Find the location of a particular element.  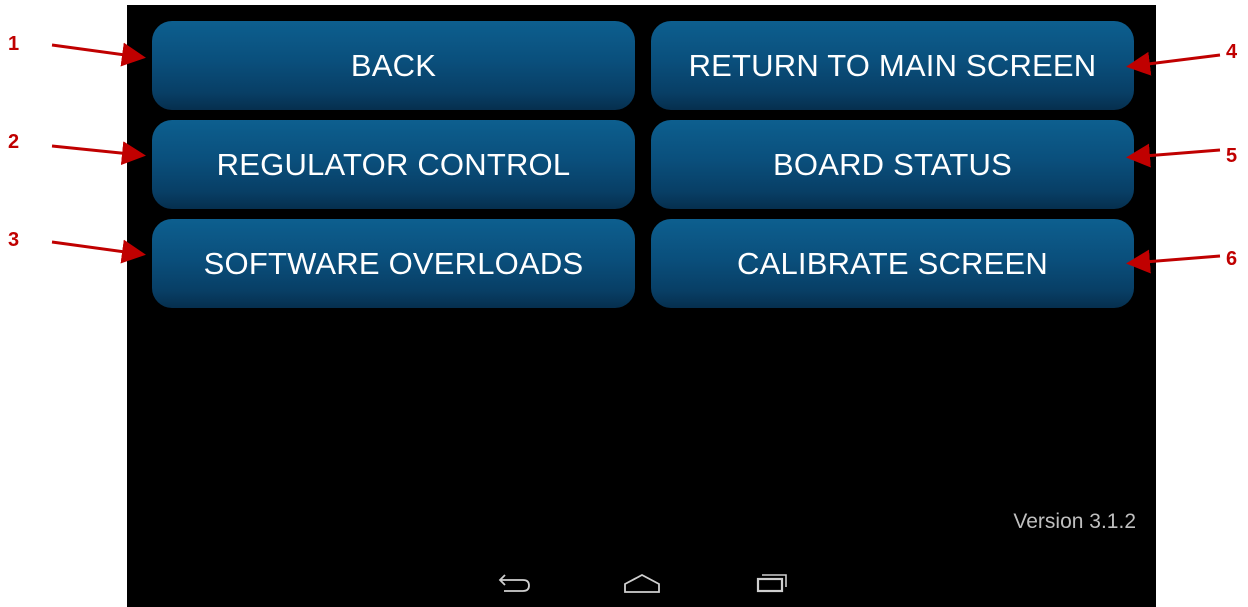

version-label: Version 3.1.2 is located at coordinates (1074, 521).